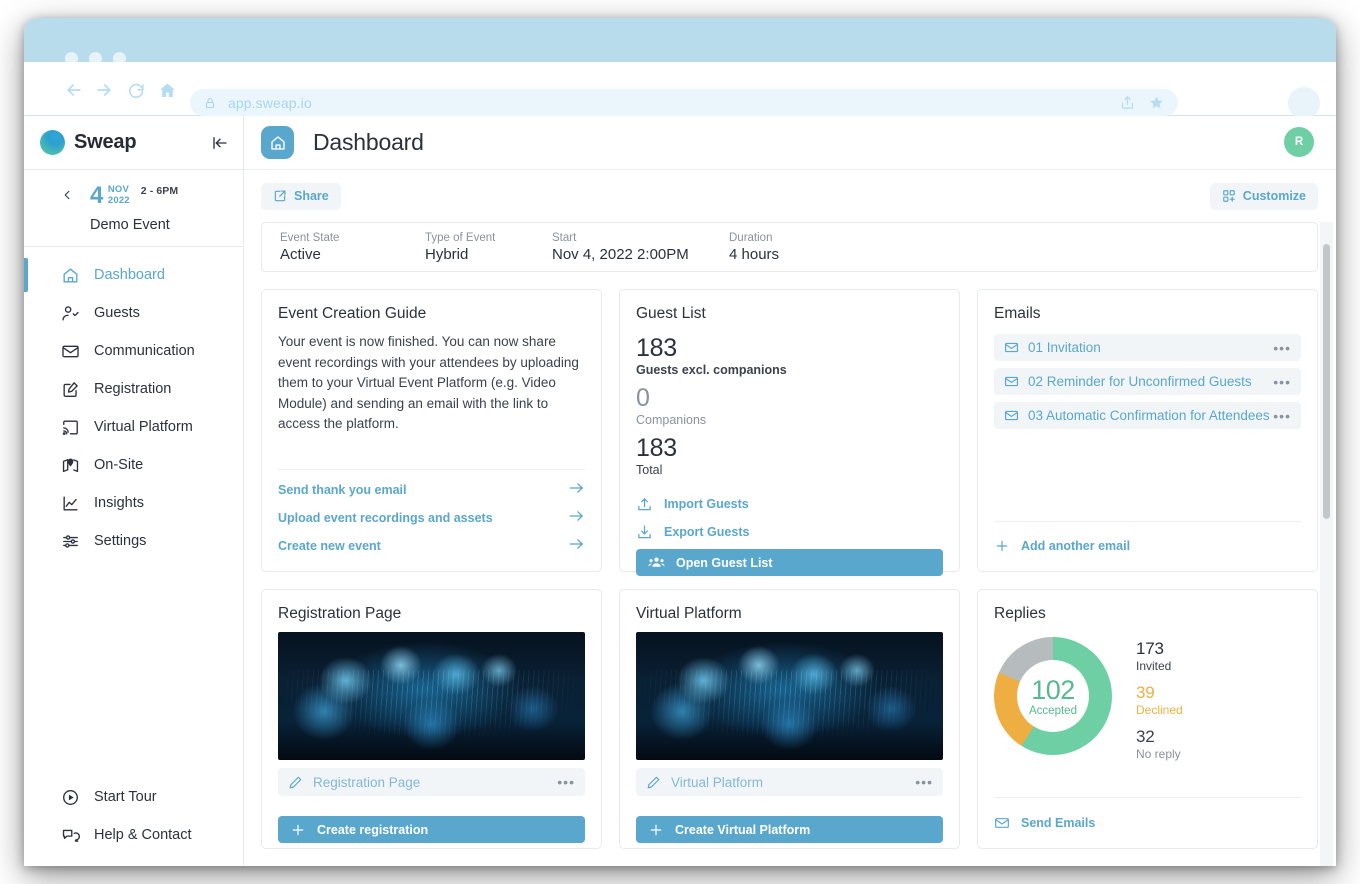 The height and width of the screenshot is (884, 1360). I want to click on add-another-email-button: Add another email, so click(1147, 546).